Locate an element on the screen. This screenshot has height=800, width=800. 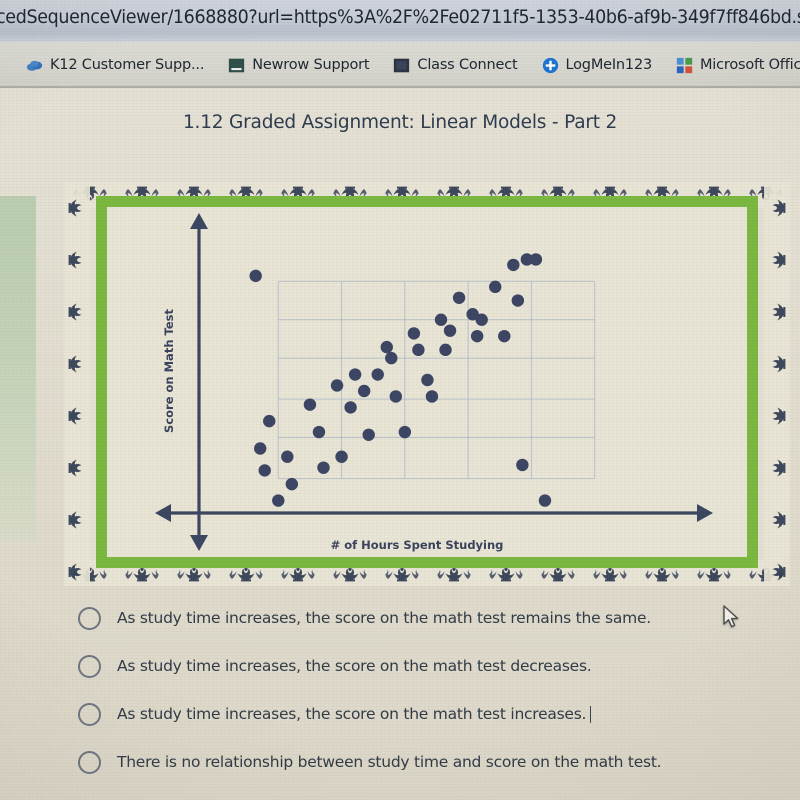
page-side-strip is located at coordinates (18, 368).